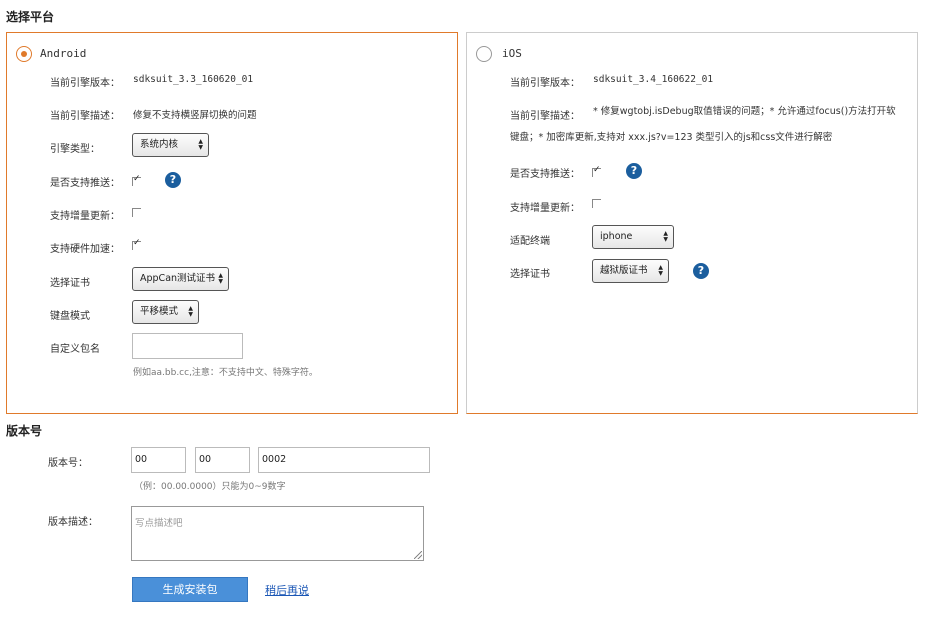 The width and height of the screenshot is (944, 618). What do you see at coordinates (73, 522) in the screenshot?
I see `version-desc-label: 版本描述：` at bounding box center [73, 522].